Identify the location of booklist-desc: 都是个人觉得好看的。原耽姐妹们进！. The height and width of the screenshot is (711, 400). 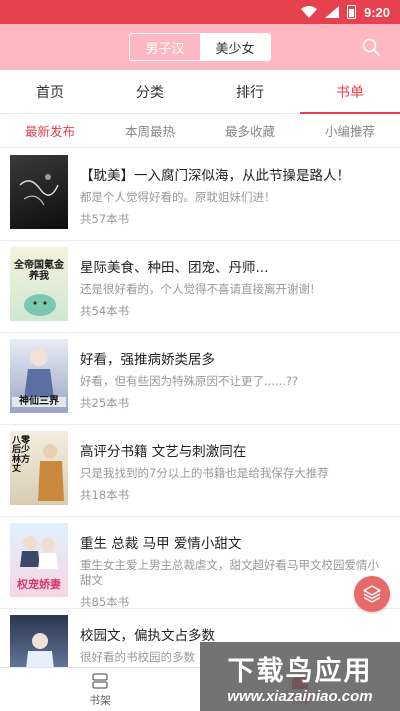
(178, 197).